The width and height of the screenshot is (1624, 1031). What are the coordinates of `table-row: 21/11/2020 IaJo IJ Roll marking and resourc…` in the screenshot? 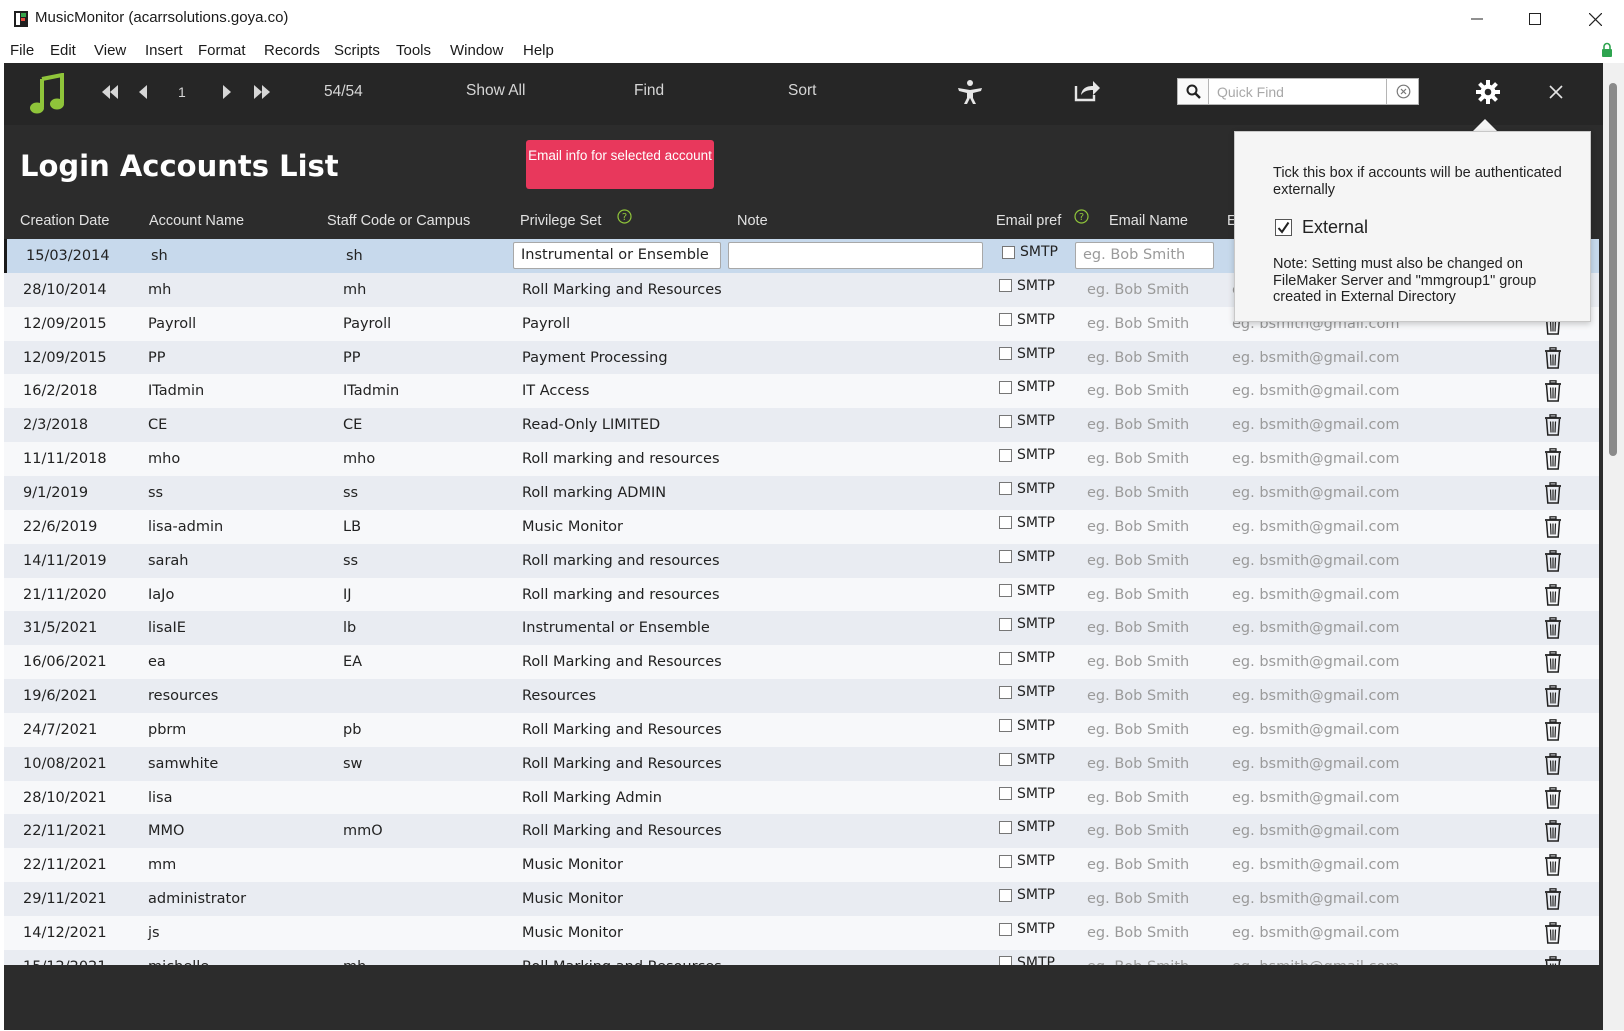 It's located at (801, 594).